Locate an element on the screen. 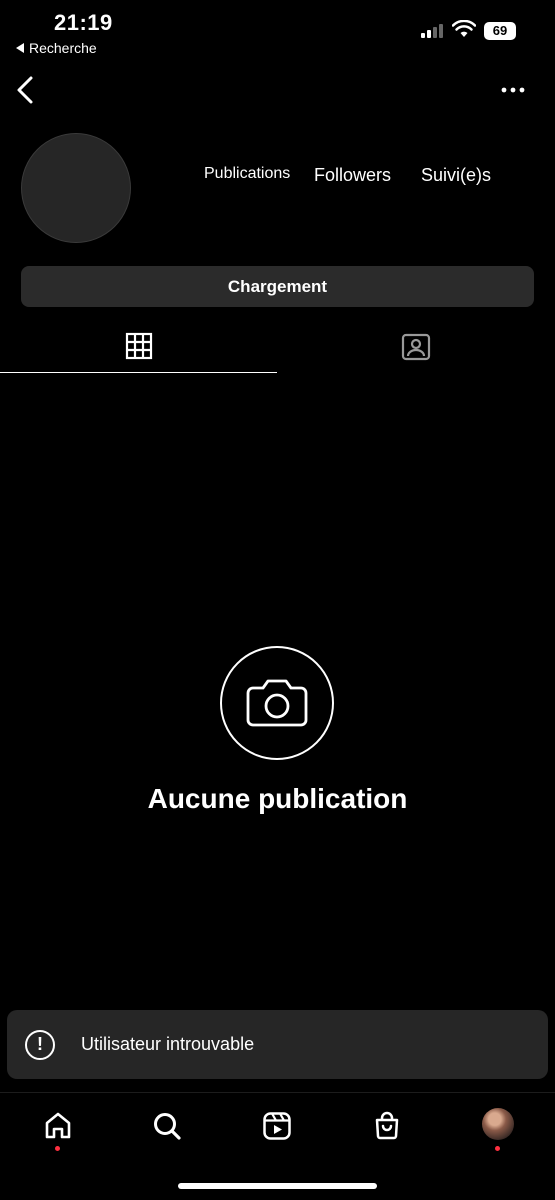 The height and width of the screenshot is (1200, 555). loading-button: Chargement is located at coordinates (277, 286).